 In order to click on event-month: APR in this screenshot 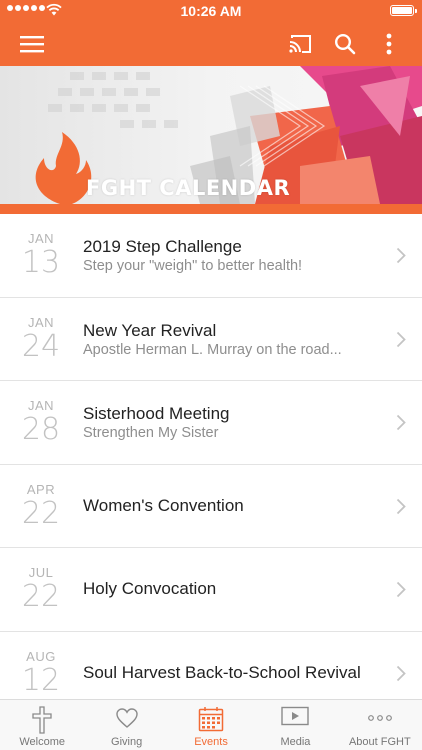, I will do `click(41, 489)`.